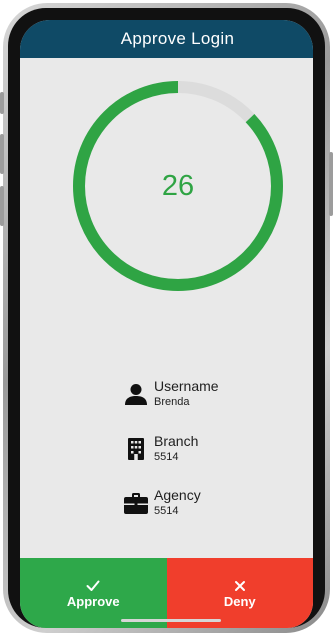 The width and height of the screenshot is (333, 636). I want to click on agency-value: 5514, so click(166, 511).